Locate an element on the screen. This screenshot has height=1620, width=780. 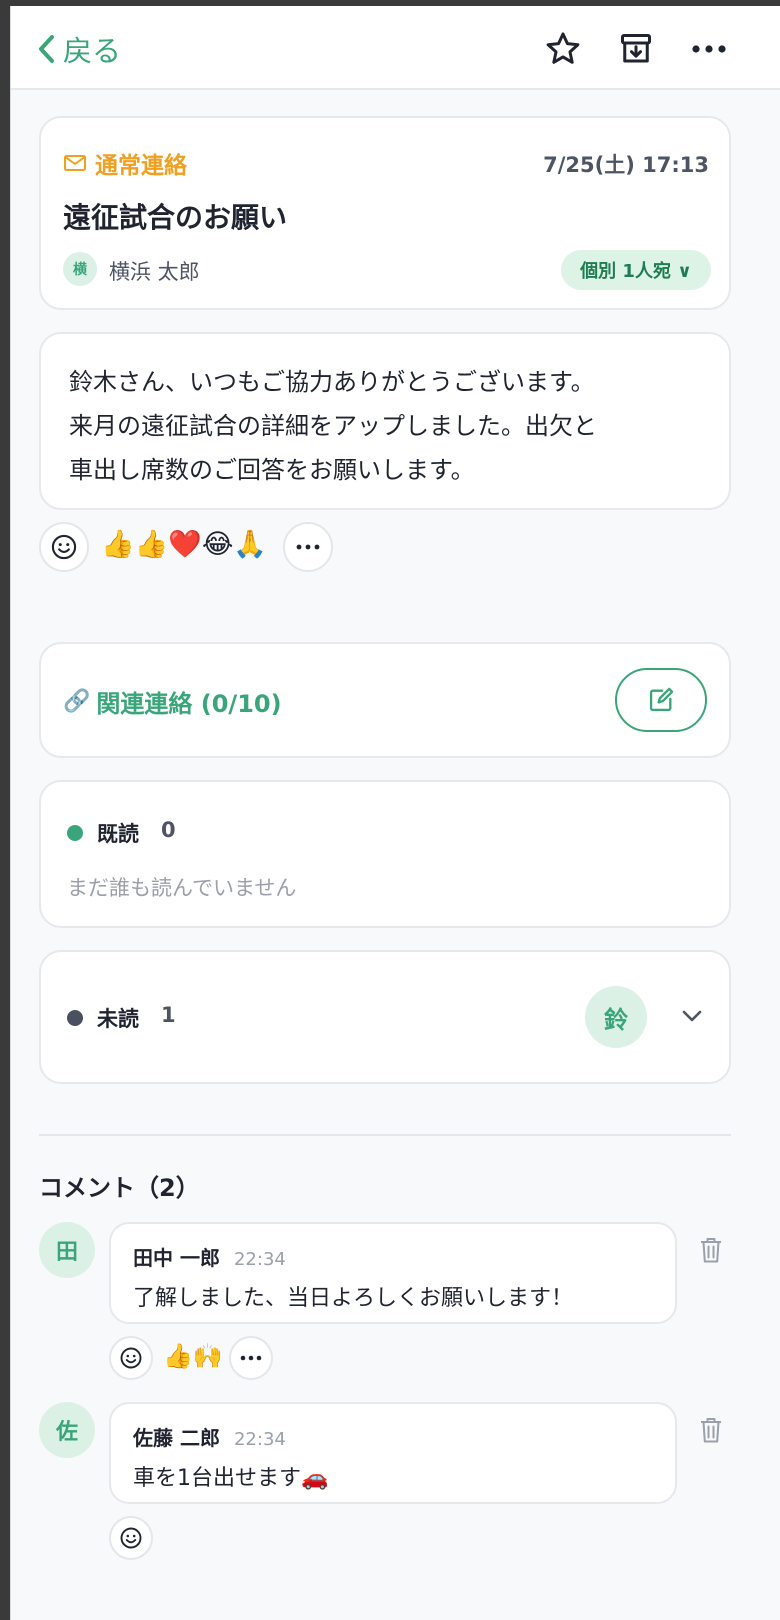
comment-bubble: 佐藤 二郎 22:34 車を1台出せます🚗 is located at coordinates (393, 1453).